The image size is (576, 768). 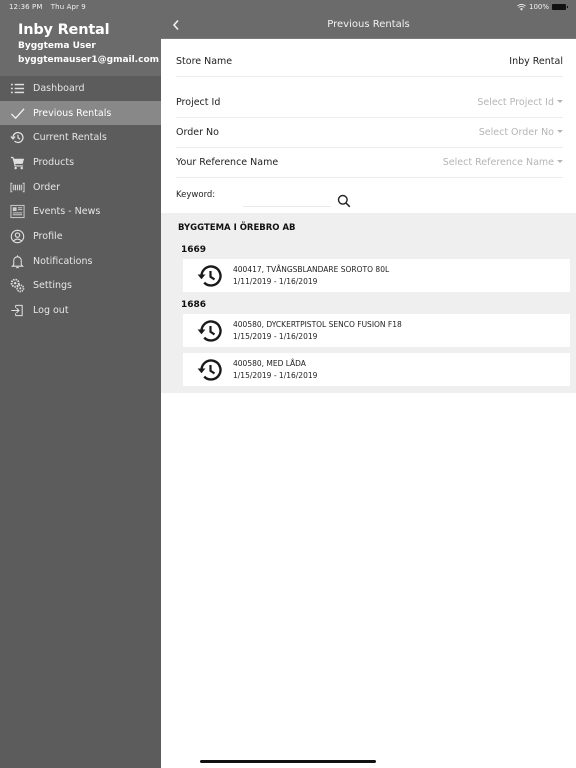 What do you see at coordinates (17, 311) in the screenshot?
I see `logout-icon` at bounding box center [17, 311].